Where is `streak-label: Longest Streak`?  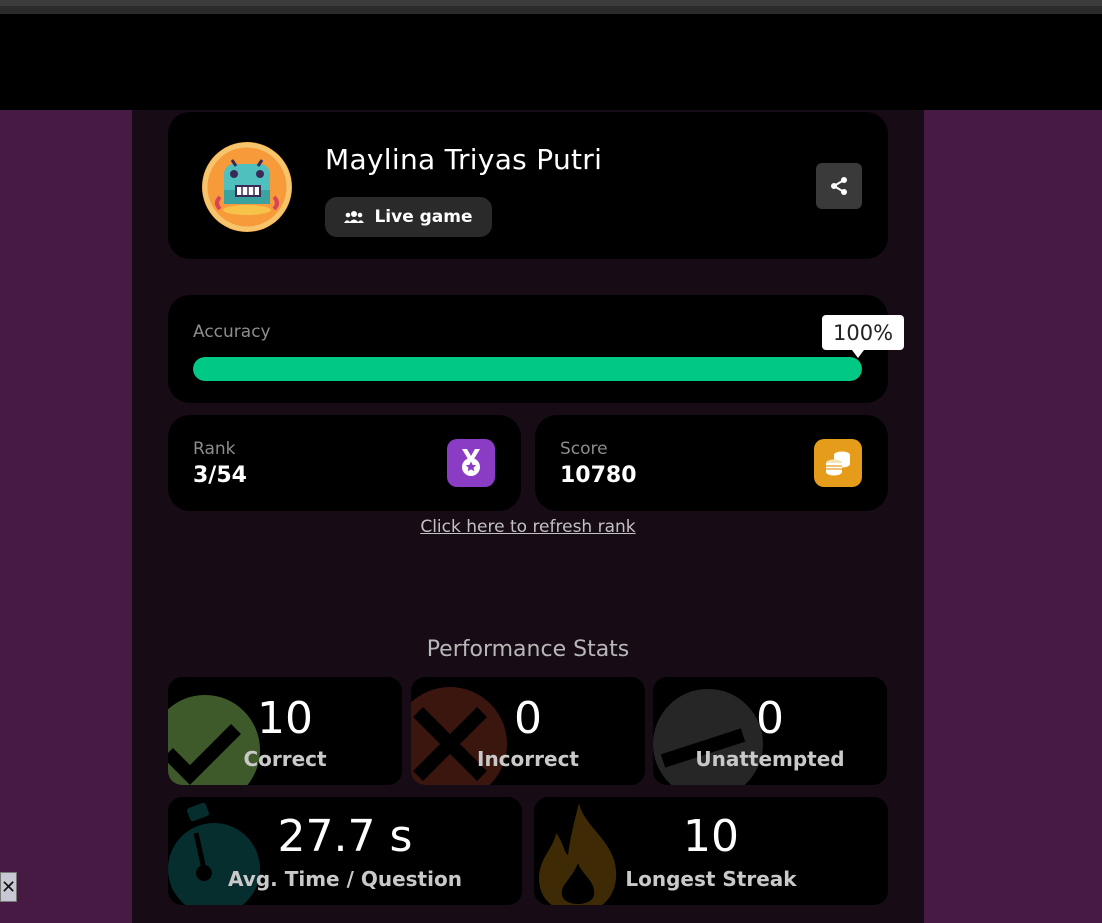 streak-label: Longest Streak is located at coordinates (711, 879).